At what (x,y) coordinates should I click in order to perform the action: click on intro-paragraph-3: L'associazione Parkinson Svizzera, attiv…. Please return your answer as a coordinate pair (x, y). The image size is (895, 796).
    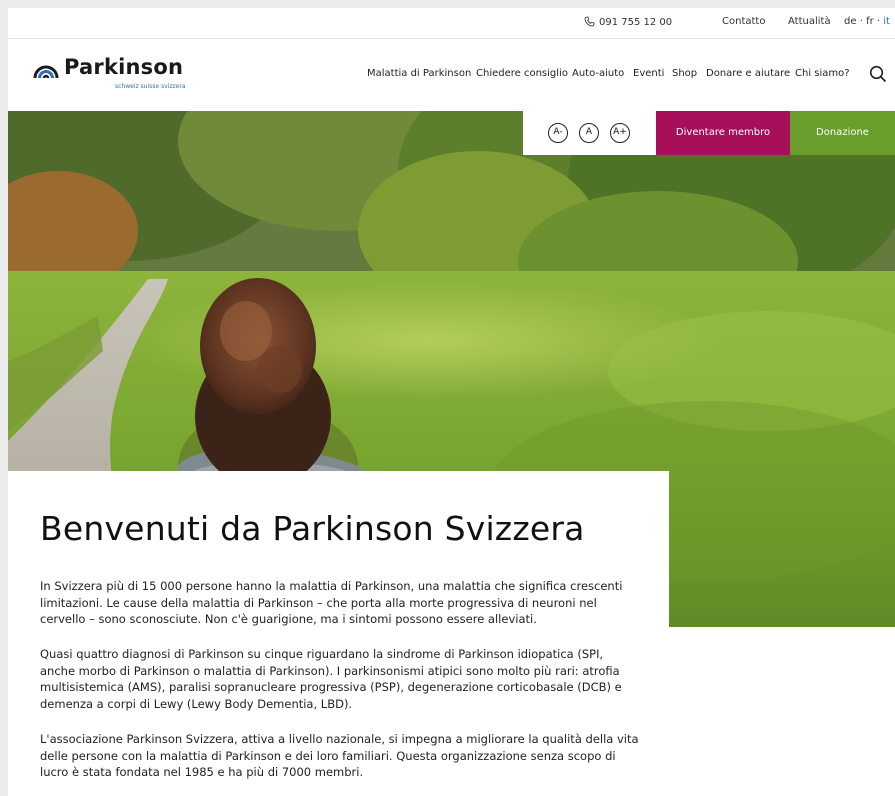
    Looking at the image, I should click on (339, 755).